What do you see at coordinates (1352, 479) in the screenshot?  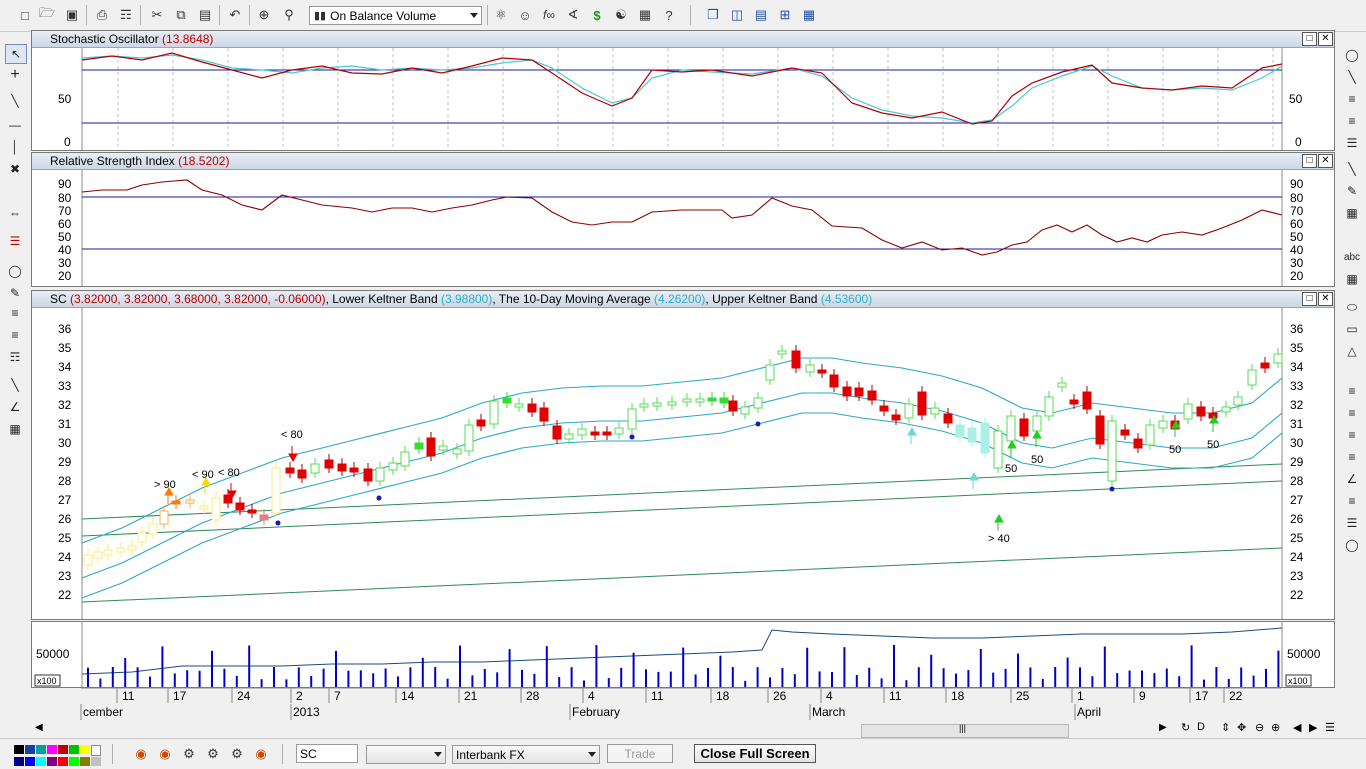 I see `gann-fan-icon: ∠` at bounding box center [1352, 479].